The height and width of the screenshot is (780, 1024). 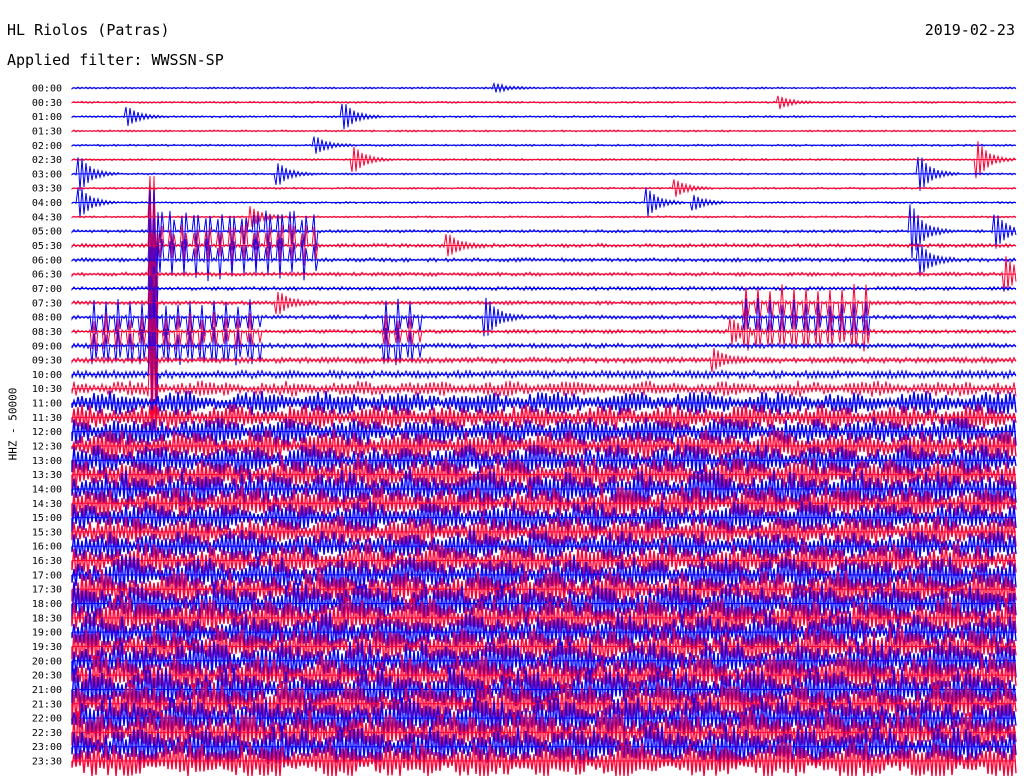 What do you see at coordinates (47, 303) in the screenshot?
I see `row-time-label: 07:30` at bounding box center [47, 303].